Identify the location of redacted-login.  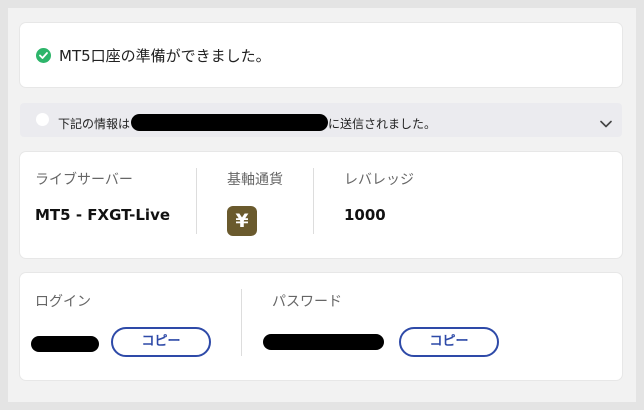
(65, 344).